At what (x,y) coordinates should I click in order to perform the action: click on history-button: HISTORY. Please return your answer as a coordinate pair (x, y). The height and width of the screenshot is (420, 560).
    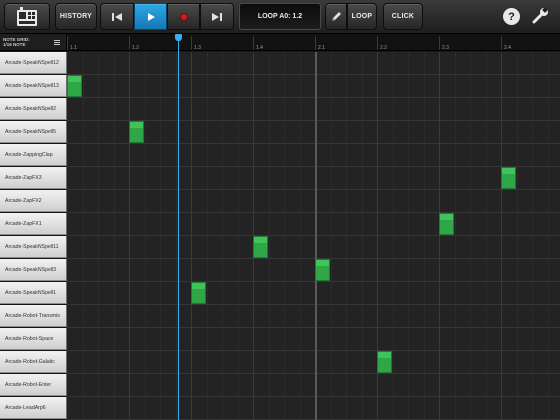
    Looking at the image, I should click on (76, 16).